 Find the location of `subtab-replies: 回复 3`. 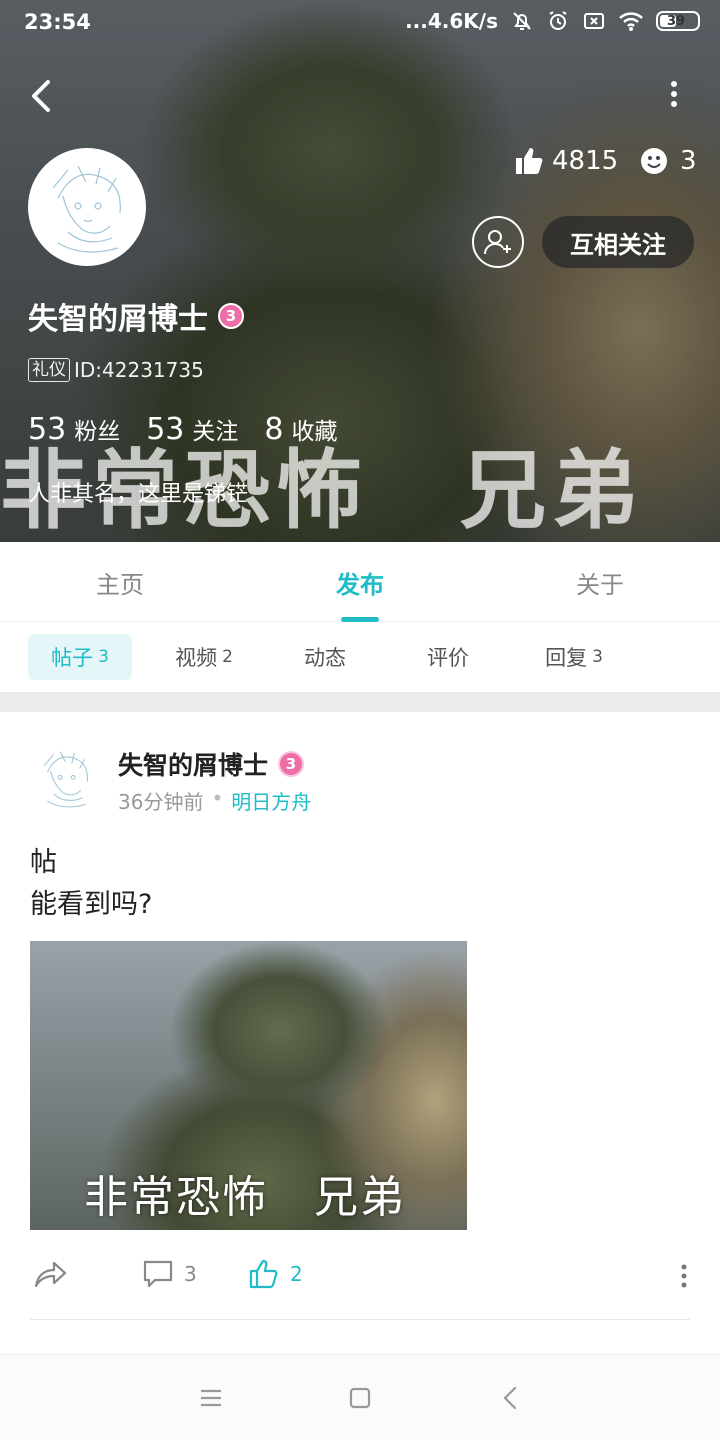

subtab-replies: 回复 3 is located at coordinates (574, 657).